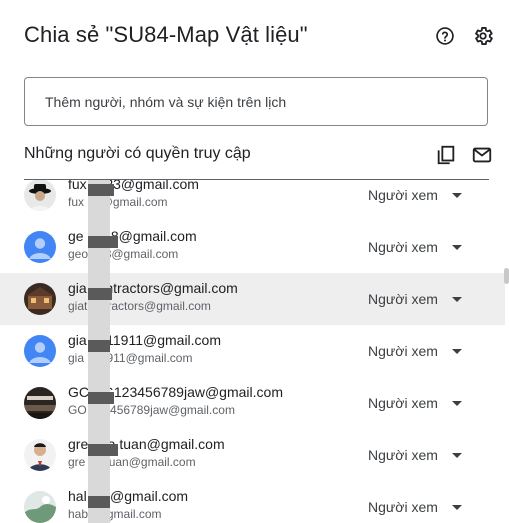  Describe the element at coordinates (482, 155) in the screenshot. I see `mail-icon` at that location.